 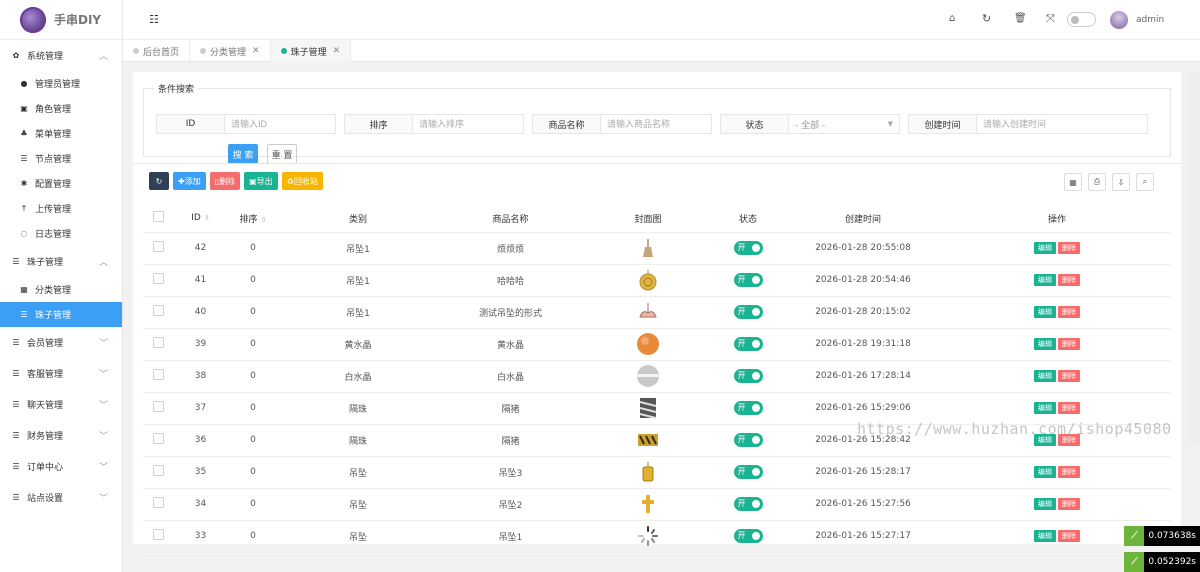 What do you see at coordinates (1050, 19) in the screenshot?
I see `fullscreen-icon: ⤧` at bounding box center [1050, 19].